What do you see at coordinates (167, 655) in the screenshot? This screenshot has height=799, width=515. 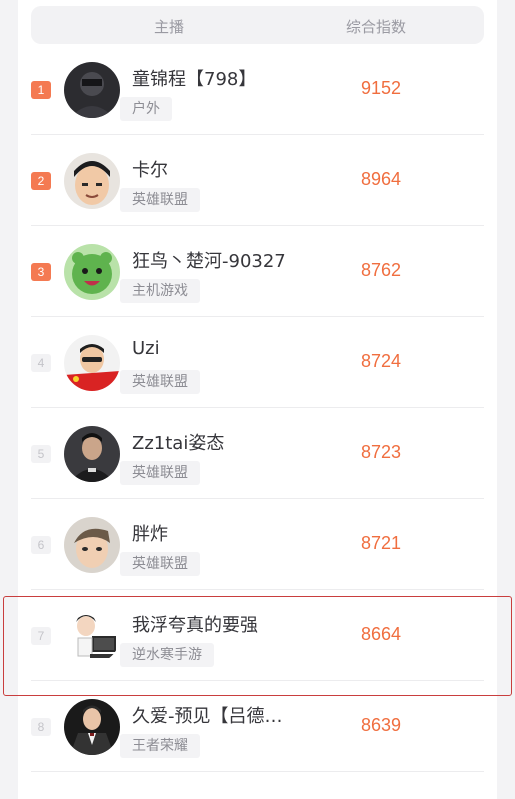 I see `category-tag: 逆水寒手游` at bounding box center [167, 655].